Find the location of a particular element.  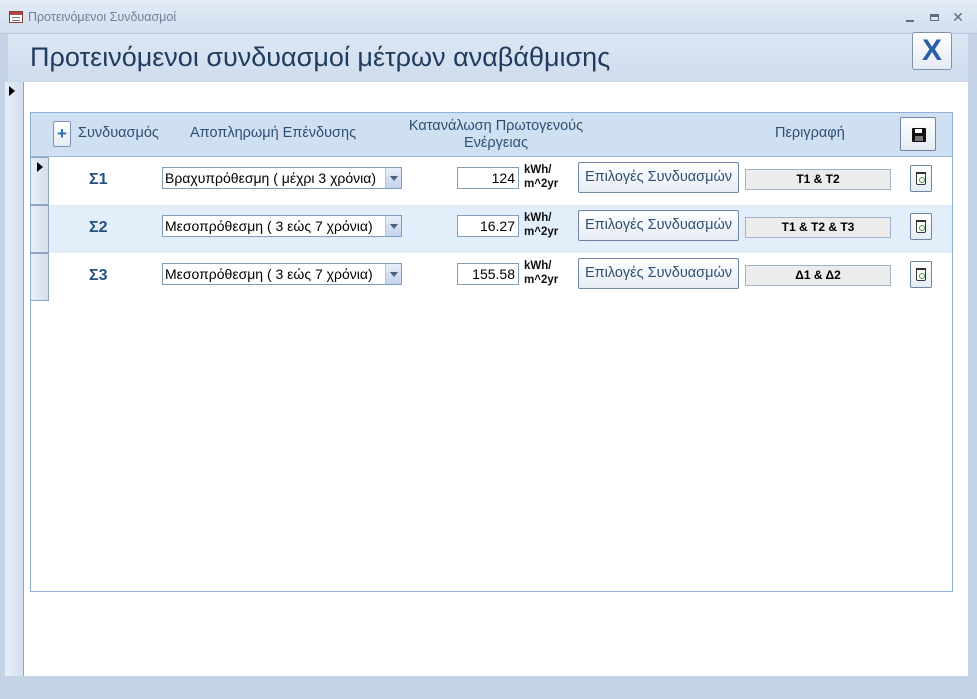

combination-name: Σ2 is located at coordinates (98, 227).